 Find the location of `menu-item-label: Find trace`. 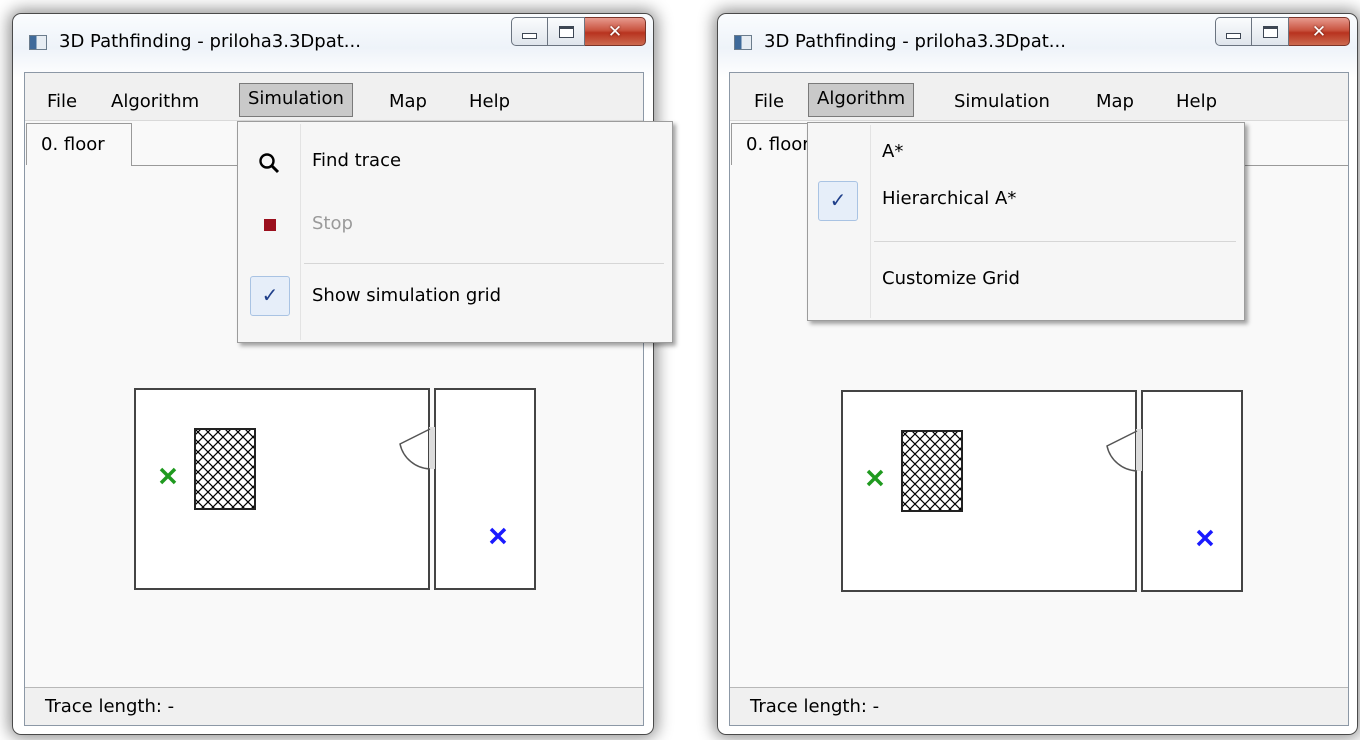

menu-item-label: Find trace is located at coordinates (357, 160).